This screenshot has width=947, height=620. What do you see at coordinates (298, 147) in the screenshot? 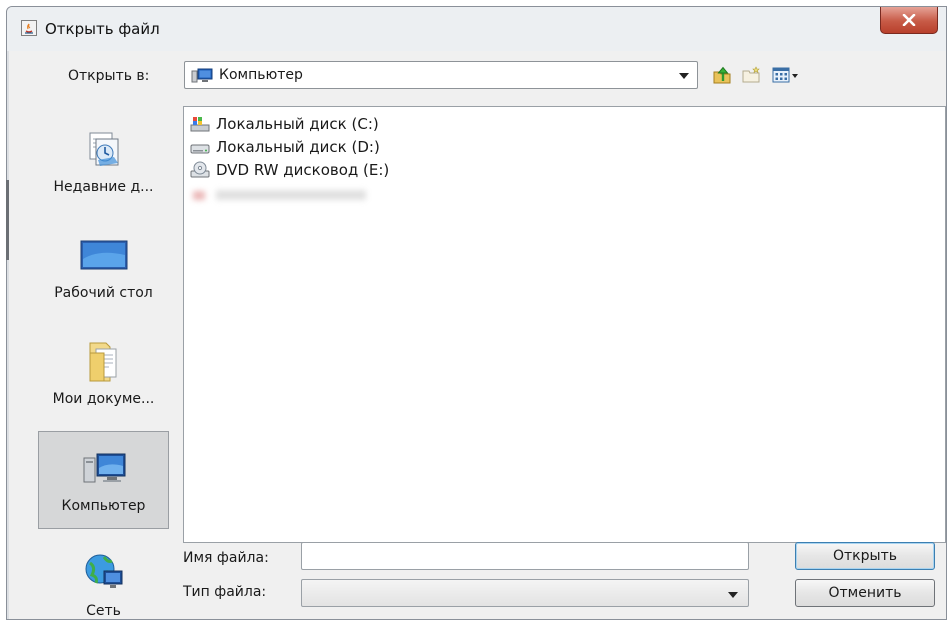
I see `file-name: Локальный диск (D:)` at bounding box center [298, 147].